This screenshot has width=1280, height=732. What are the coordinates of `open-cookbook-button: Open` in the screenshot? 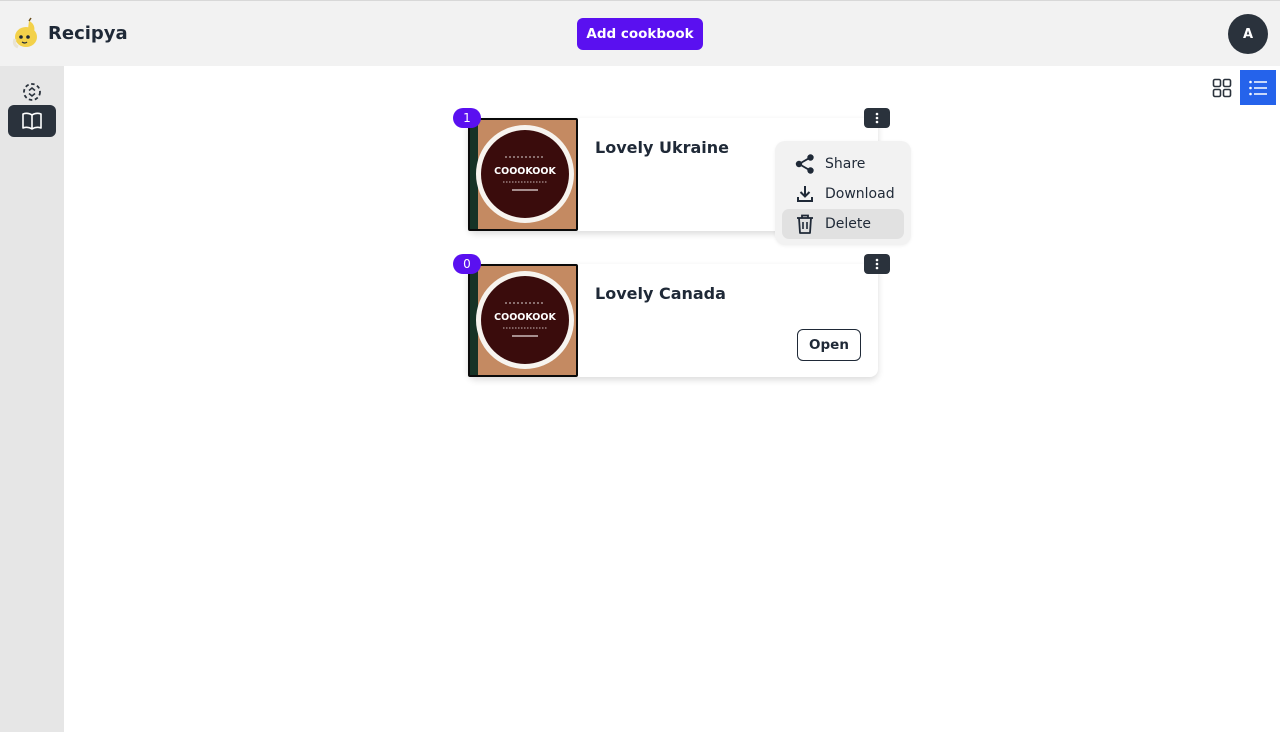 It's located at (829, 345).